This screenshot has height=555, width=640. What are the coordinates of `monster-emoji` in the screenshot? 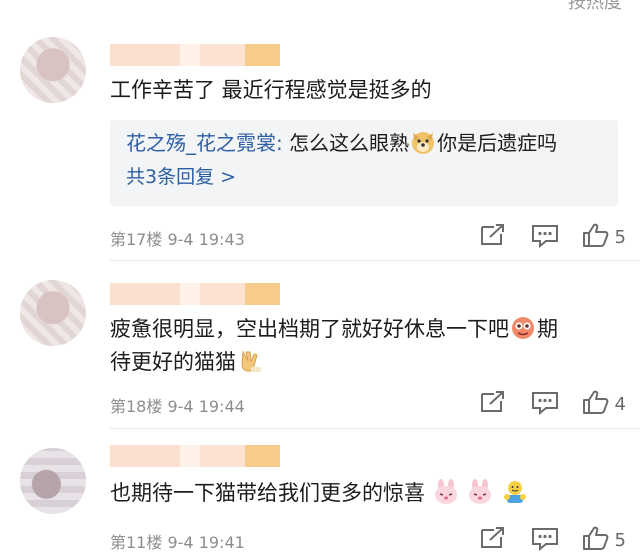 It's located at (523, 329).